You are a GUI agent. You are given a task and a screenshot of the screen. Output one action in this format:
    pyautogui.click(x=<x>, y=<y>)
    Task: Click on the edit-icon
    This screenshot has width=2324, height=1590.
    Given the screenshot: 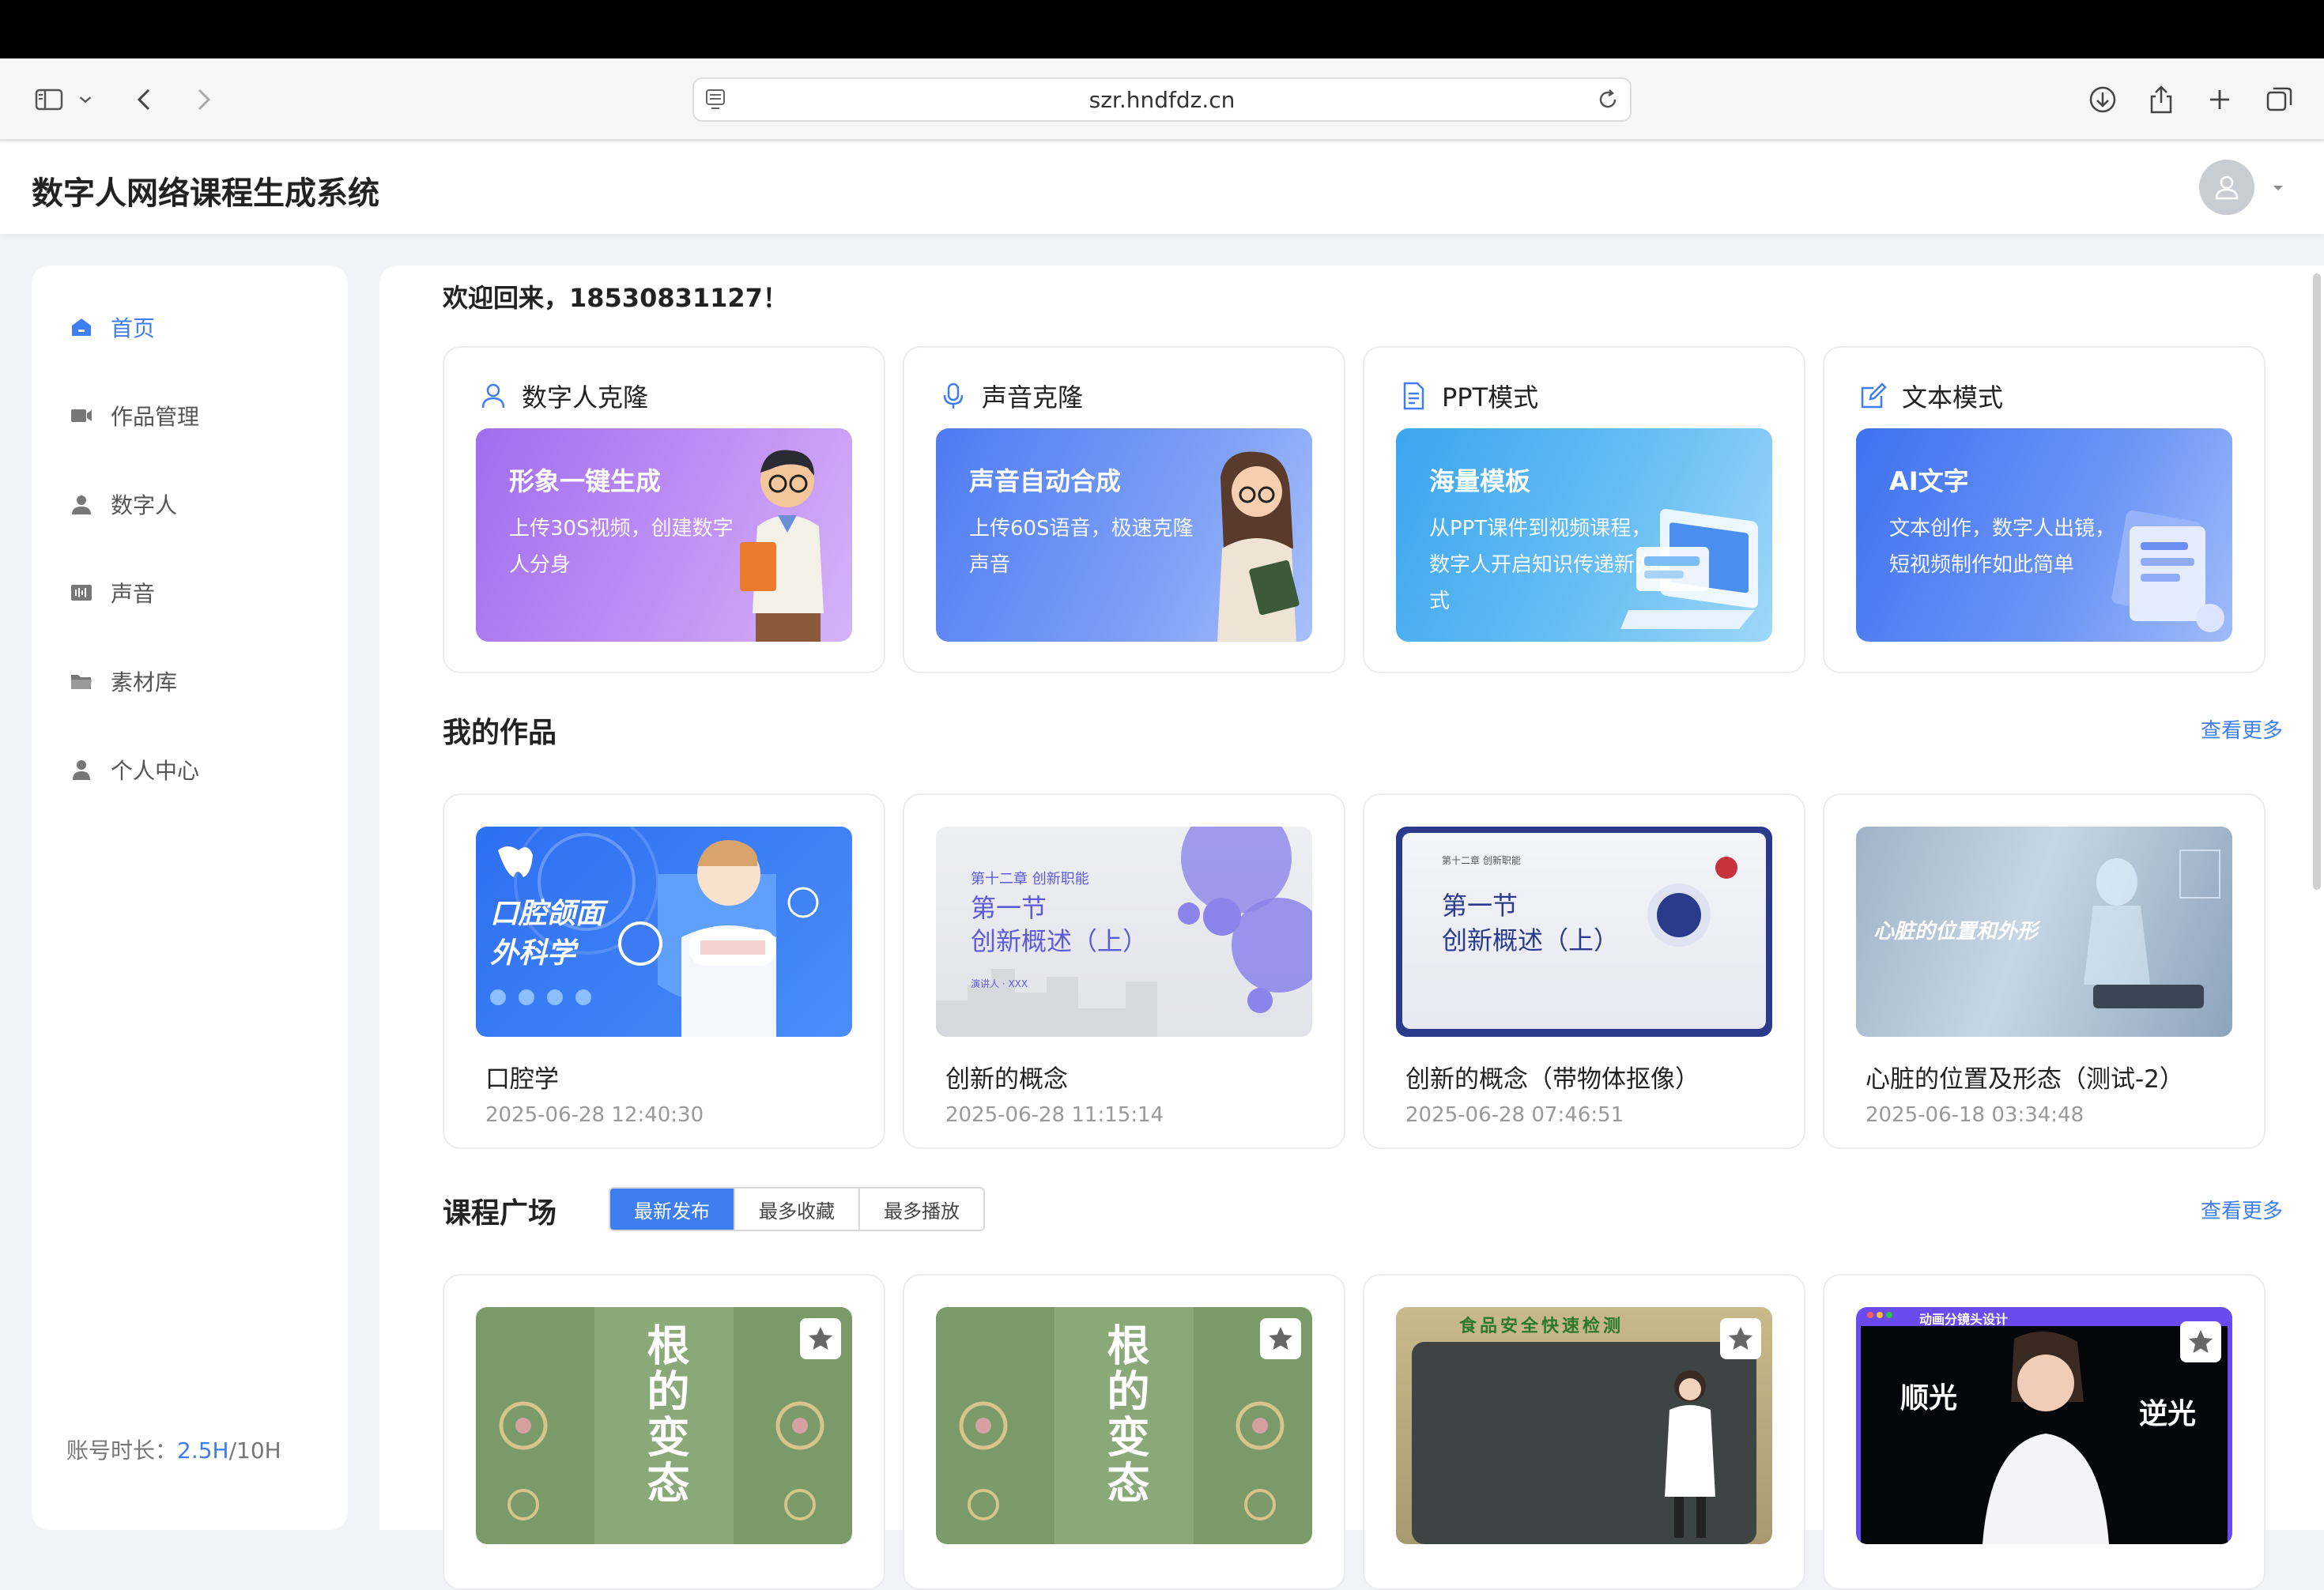 What is the action you would take?
    pyautogui.click(x=1873, y=396)
    